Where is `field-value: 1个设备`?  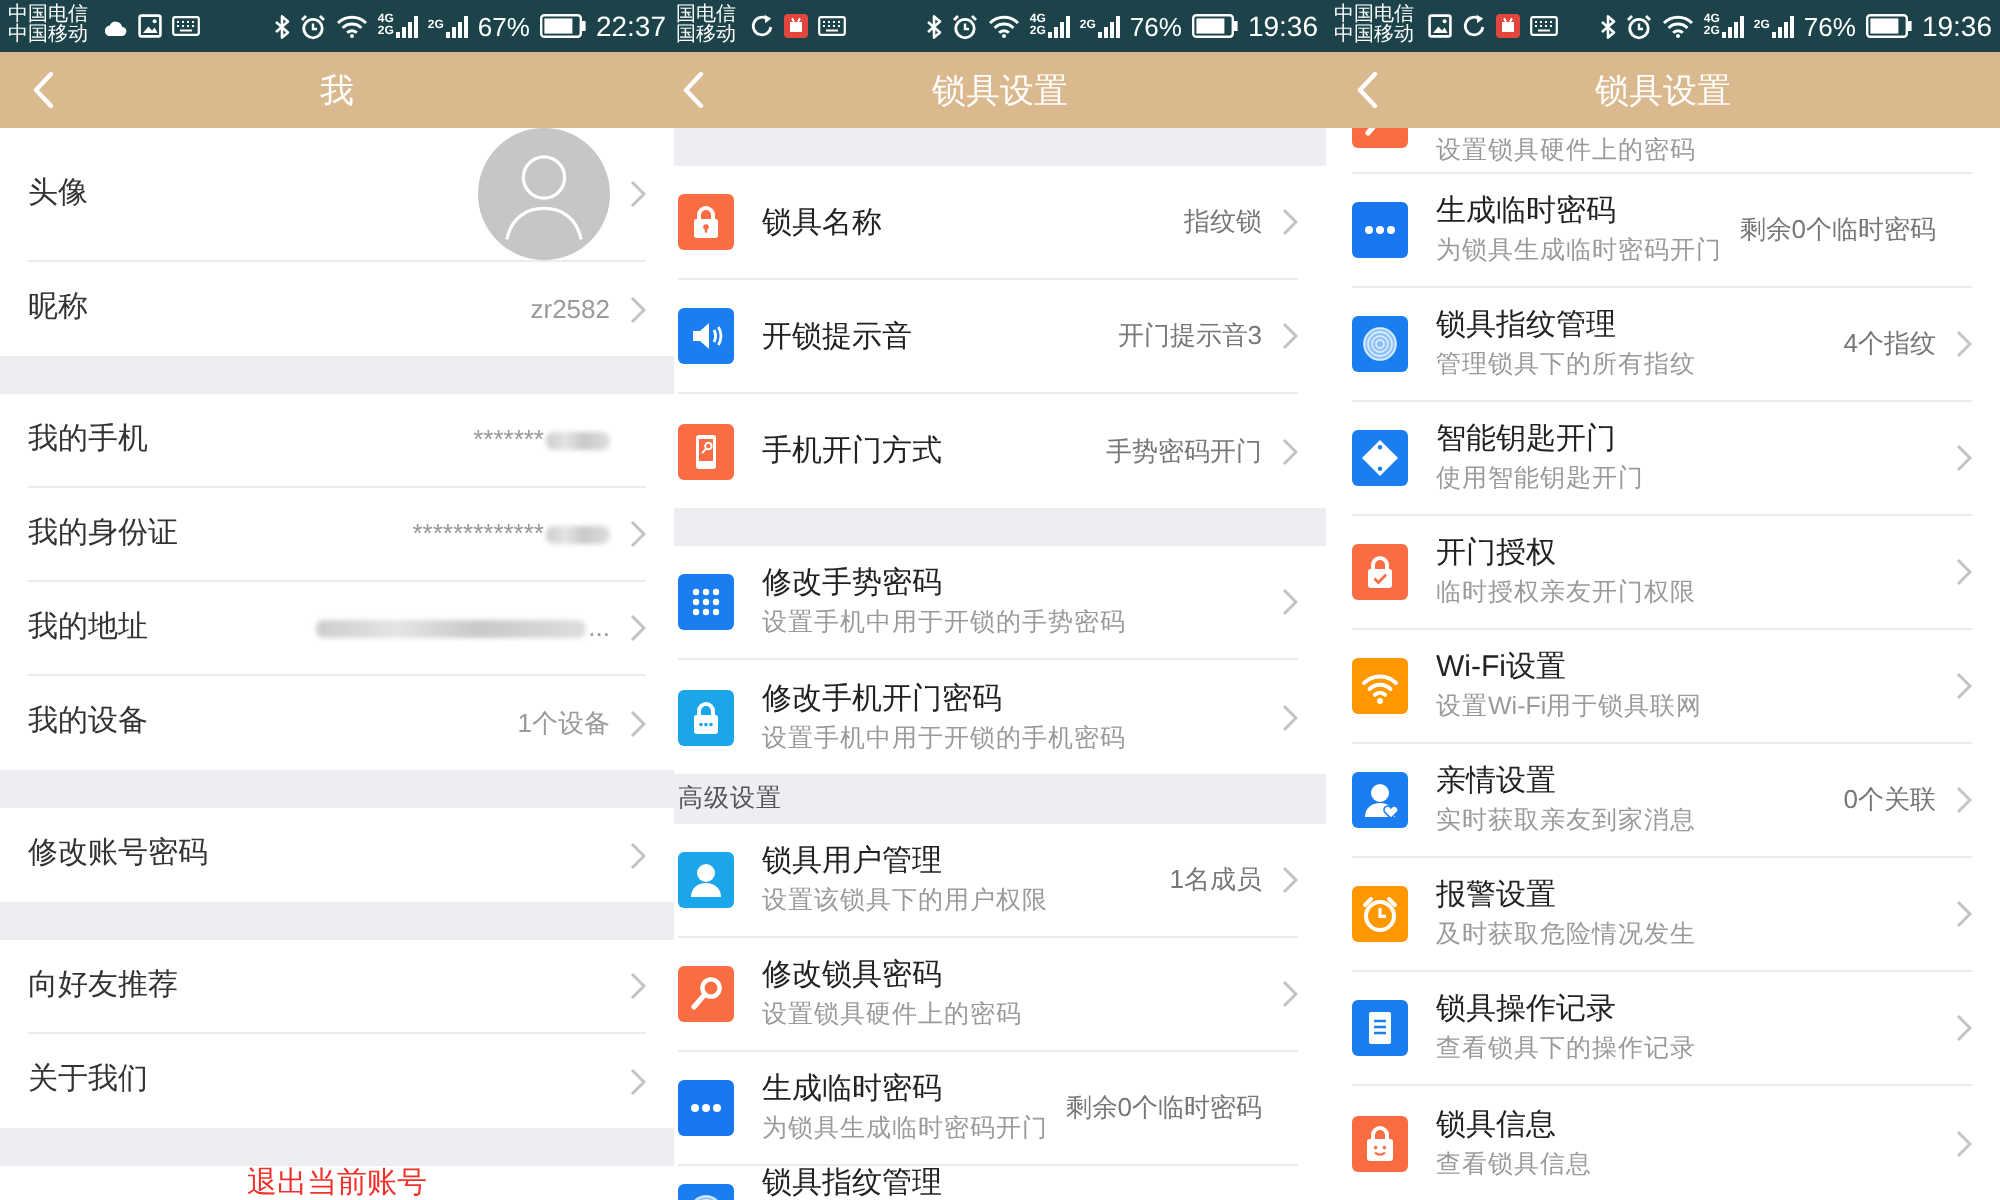 field-value: 1个设备 is located at coordinates (563, 723).